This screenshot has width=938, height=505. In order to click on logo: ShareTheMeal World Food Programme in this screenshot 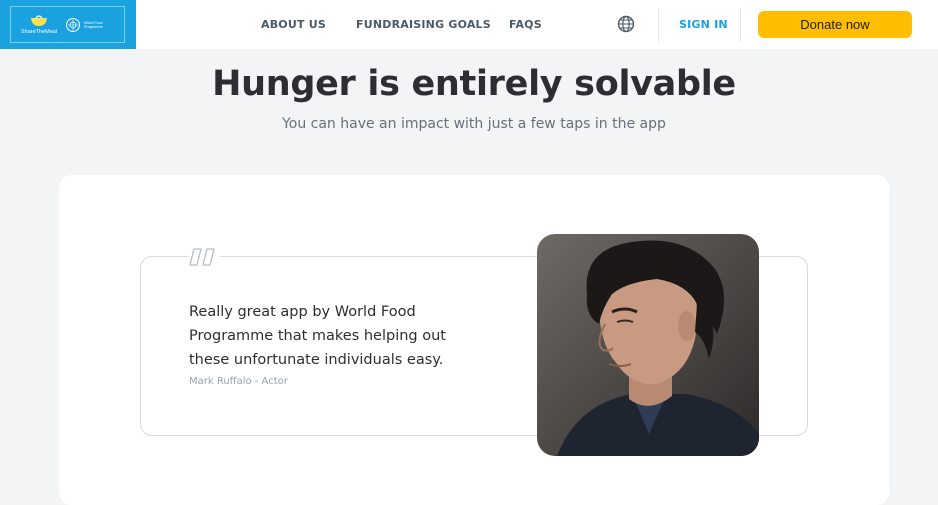, I will do `click(67, 24)`.